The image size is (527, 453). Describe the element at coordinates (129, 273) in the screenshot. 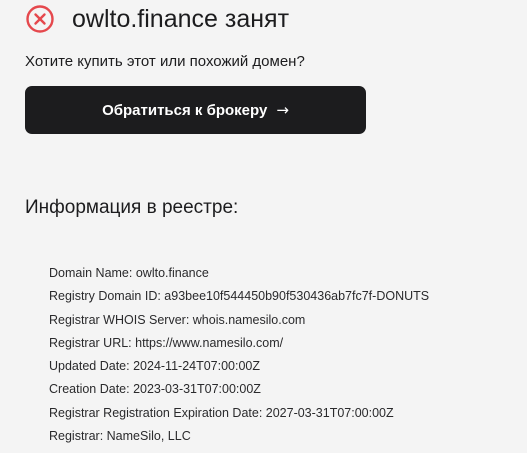

I see `whois-line-domain-name: Domain Name: owlto.finance` at that location.